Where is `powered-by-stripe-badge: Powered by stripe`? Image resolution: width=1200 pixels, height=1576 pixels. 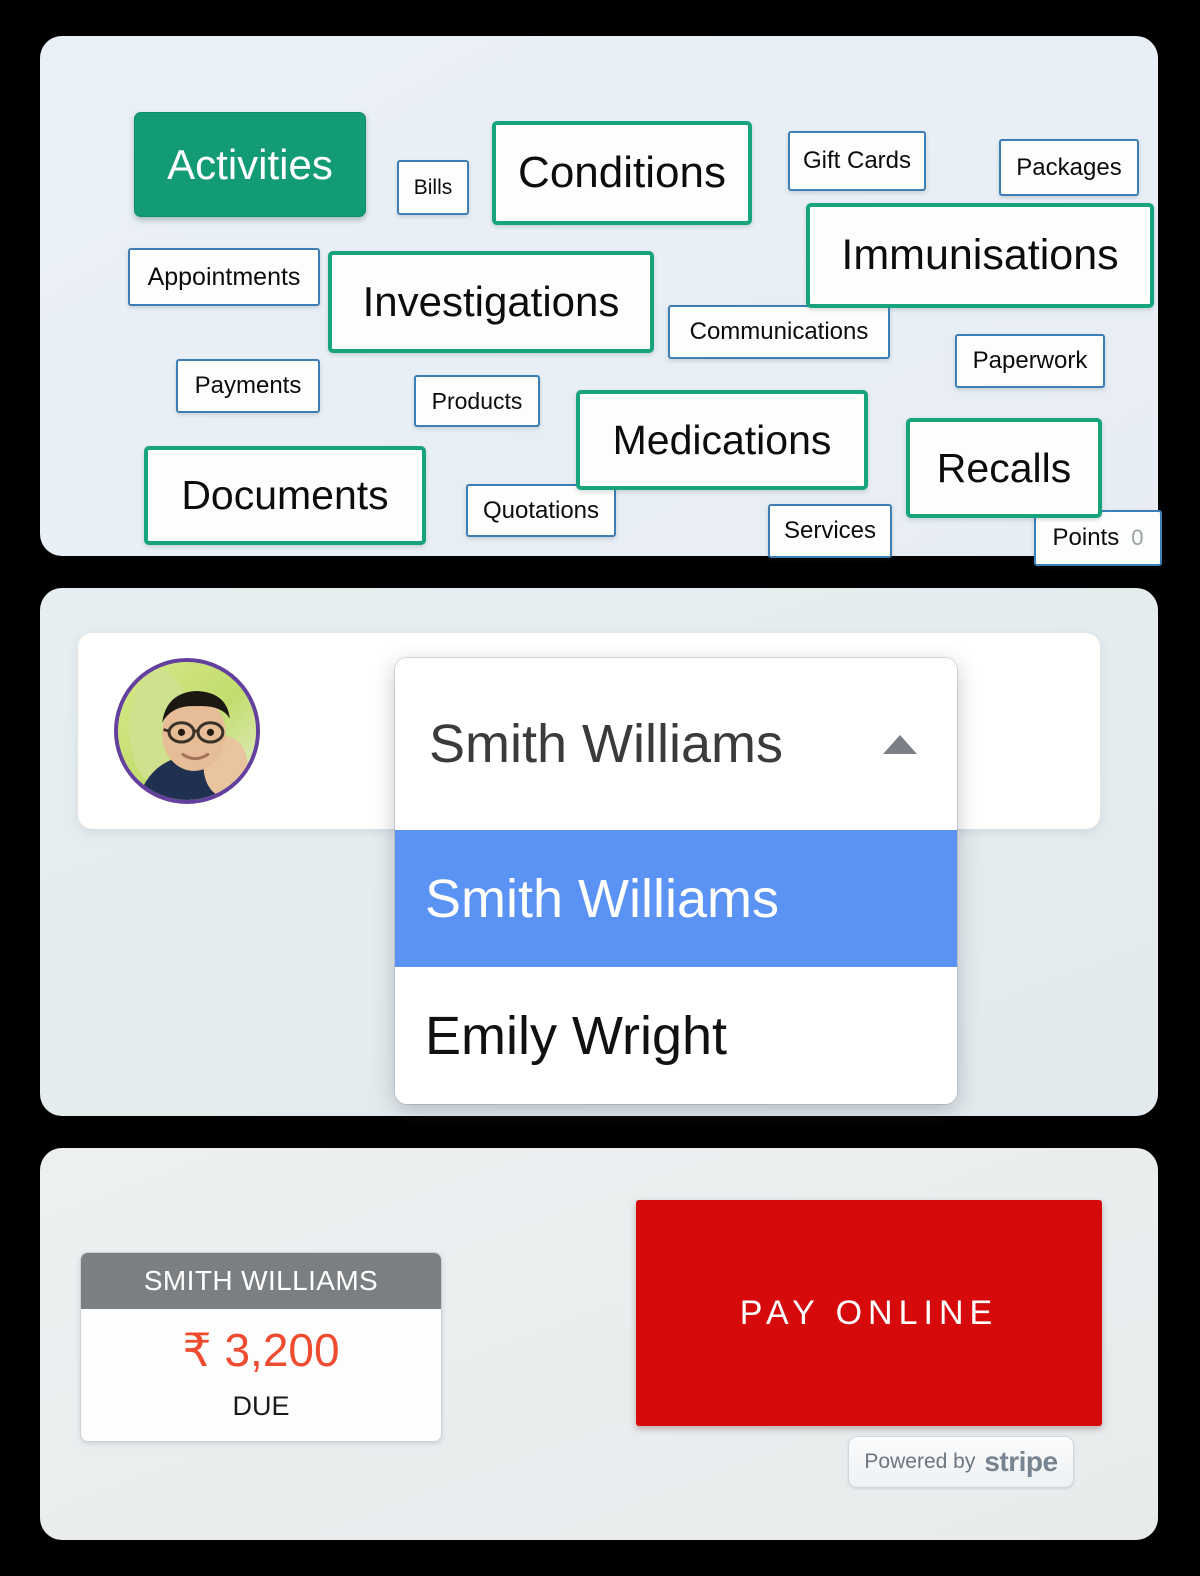
powered-by-stripe-badge: Powered by stripe is located at coordinates (961, 1462).